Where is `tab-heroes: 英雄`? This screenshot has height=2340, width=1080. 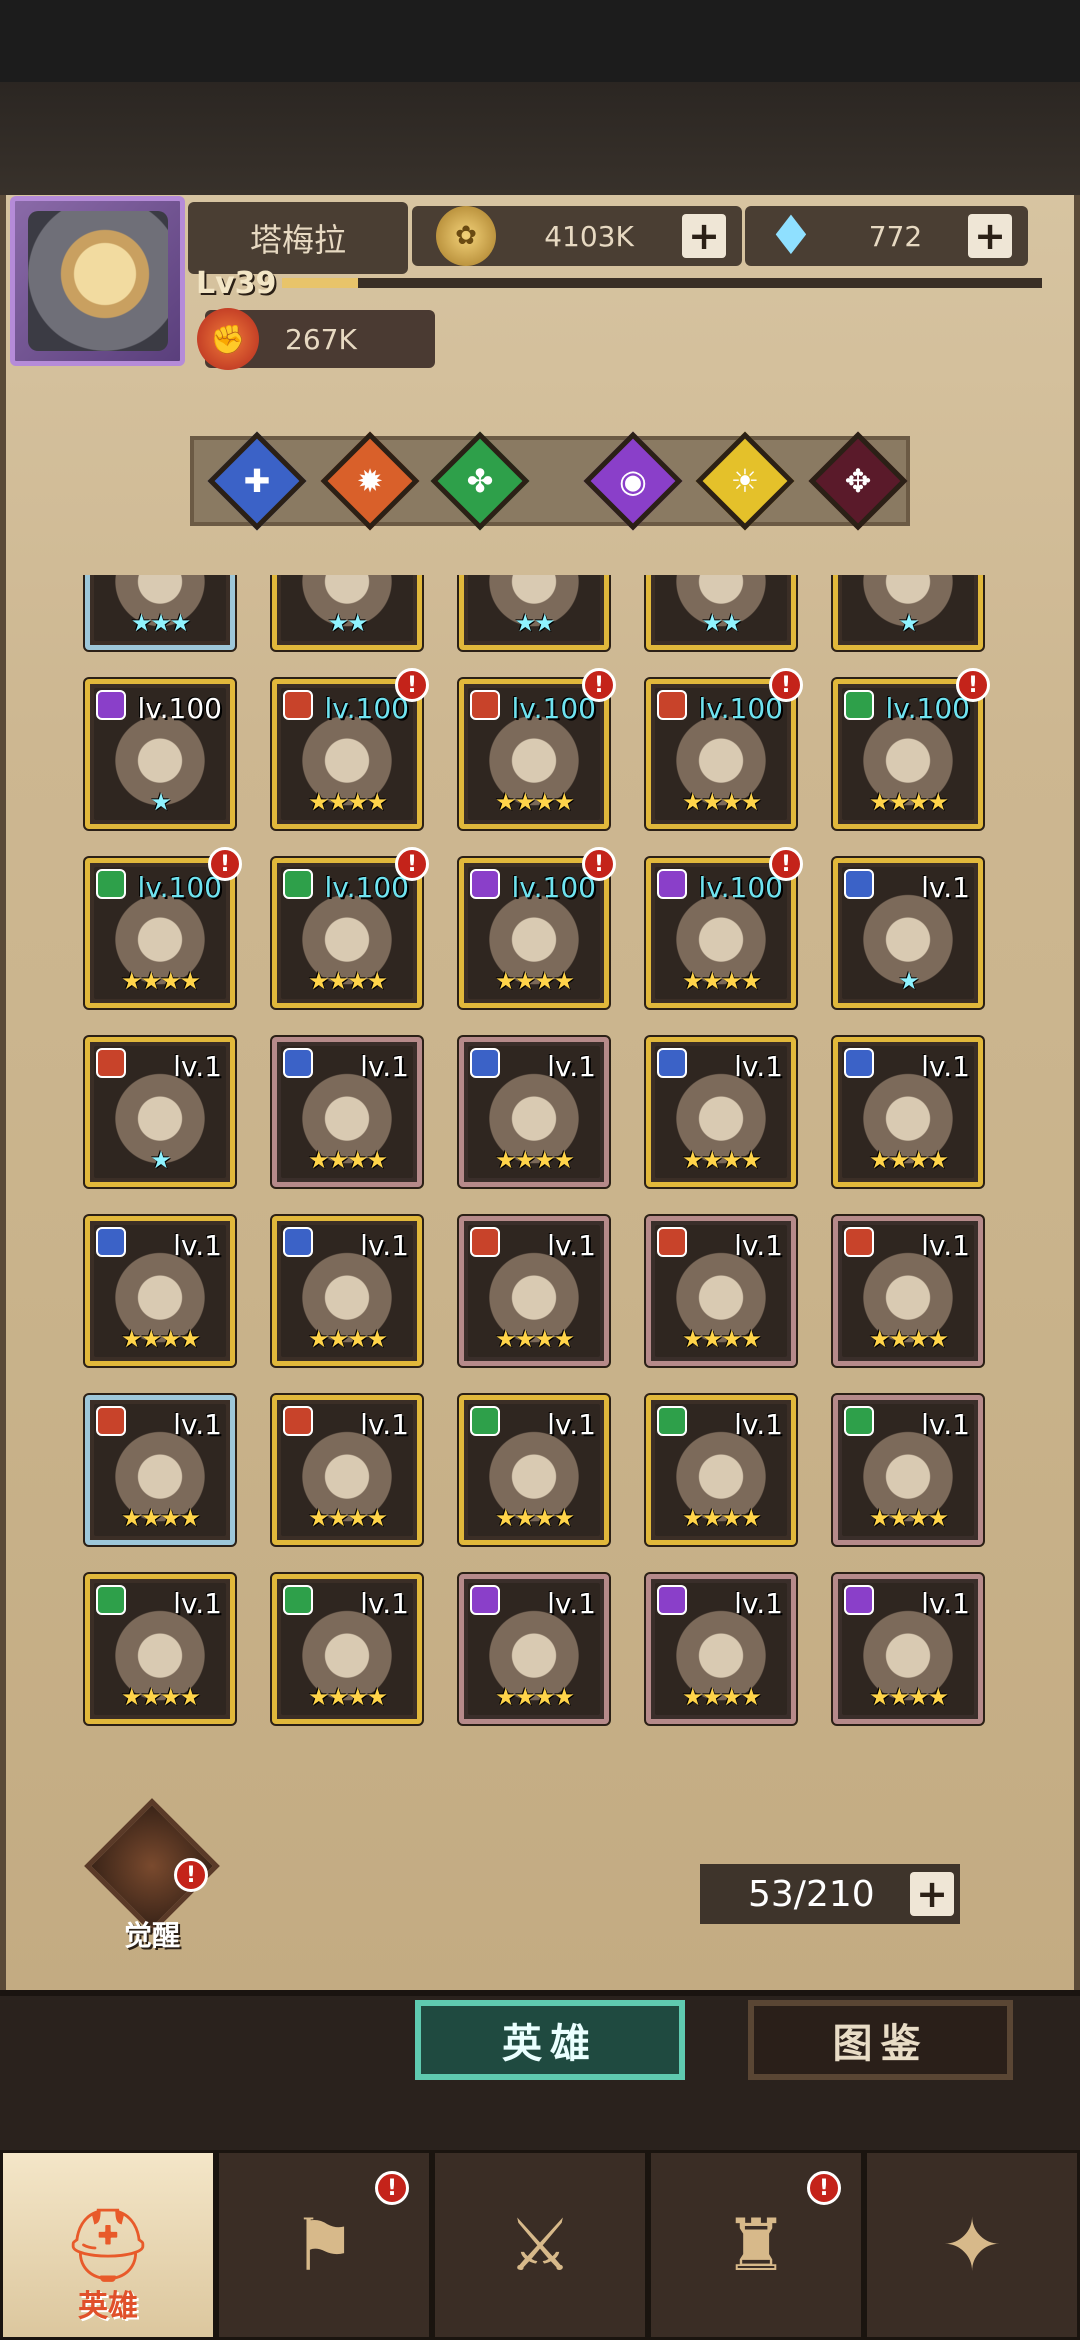 tab-heroes: 英雄 is located at coordinates (550, 2040).